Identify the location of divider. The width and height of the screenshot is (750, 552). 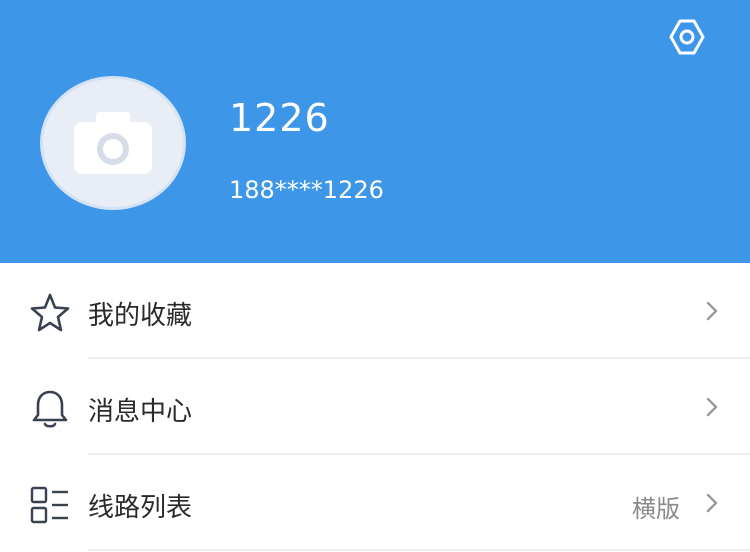
(419, 550).